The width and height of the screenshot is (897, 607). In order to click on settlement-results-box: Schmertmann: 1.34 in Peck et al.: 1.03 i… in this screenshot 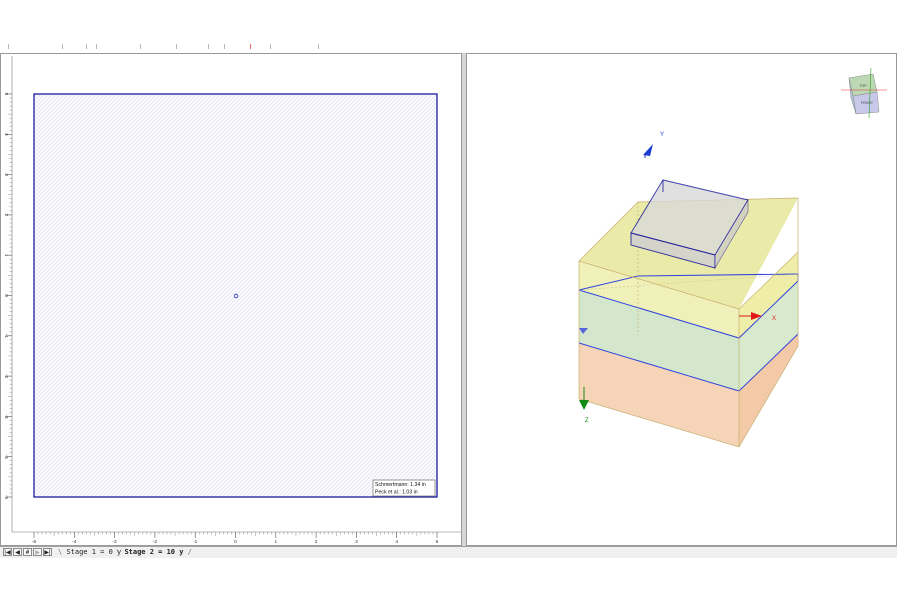, I will do `click(404, 488)`.